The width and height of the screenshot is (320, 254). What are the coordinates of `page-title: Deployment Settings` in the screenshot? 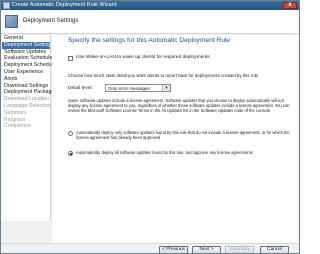 It's located at (51, 21).